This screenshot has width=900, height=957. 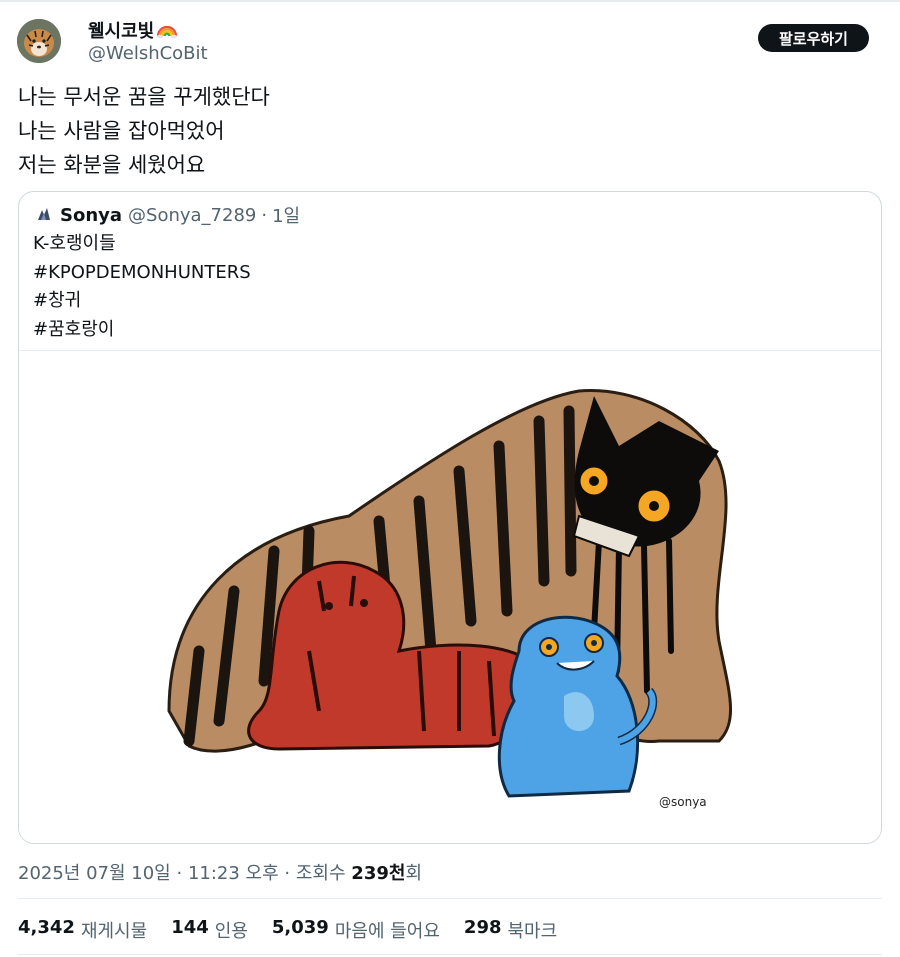 What do you see at coordinates (44, 215) in the screenshot?
I see `quote-author-avatar` at bounding box center [44, 215].